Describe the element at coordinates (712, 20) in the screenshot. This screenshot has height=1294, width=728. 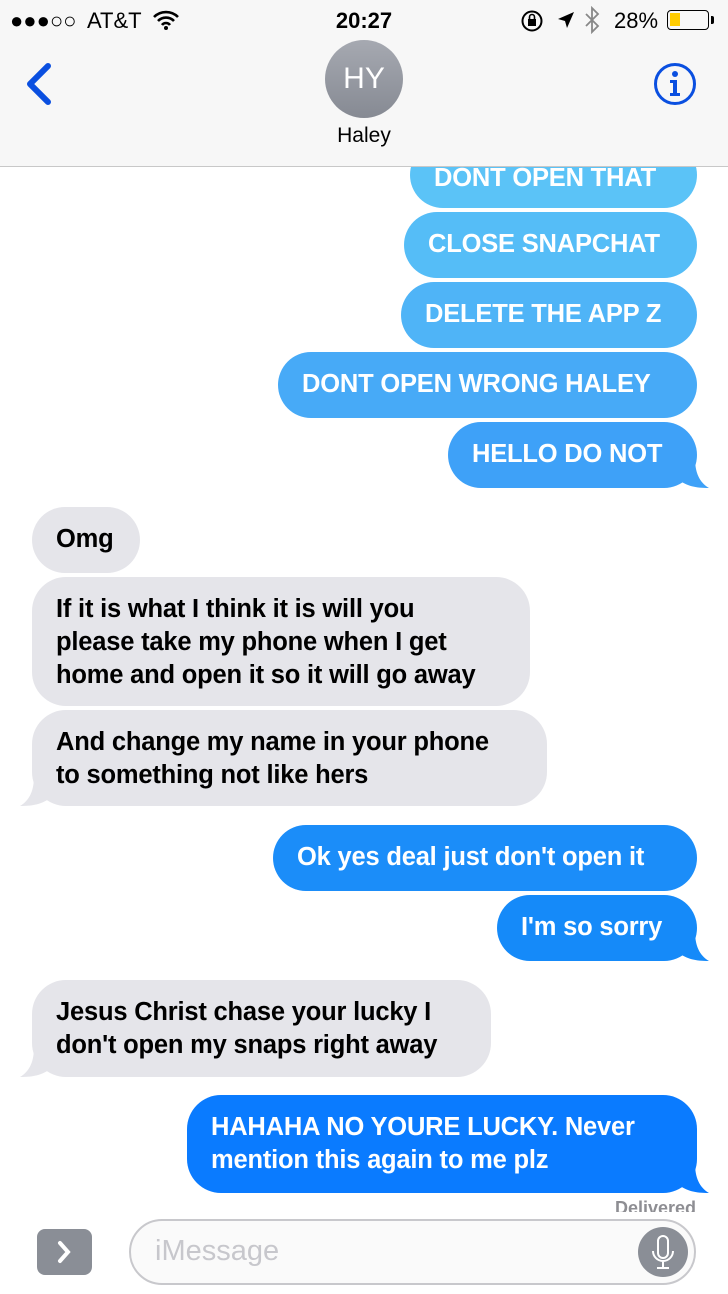
I see `battery-tip` at that location.